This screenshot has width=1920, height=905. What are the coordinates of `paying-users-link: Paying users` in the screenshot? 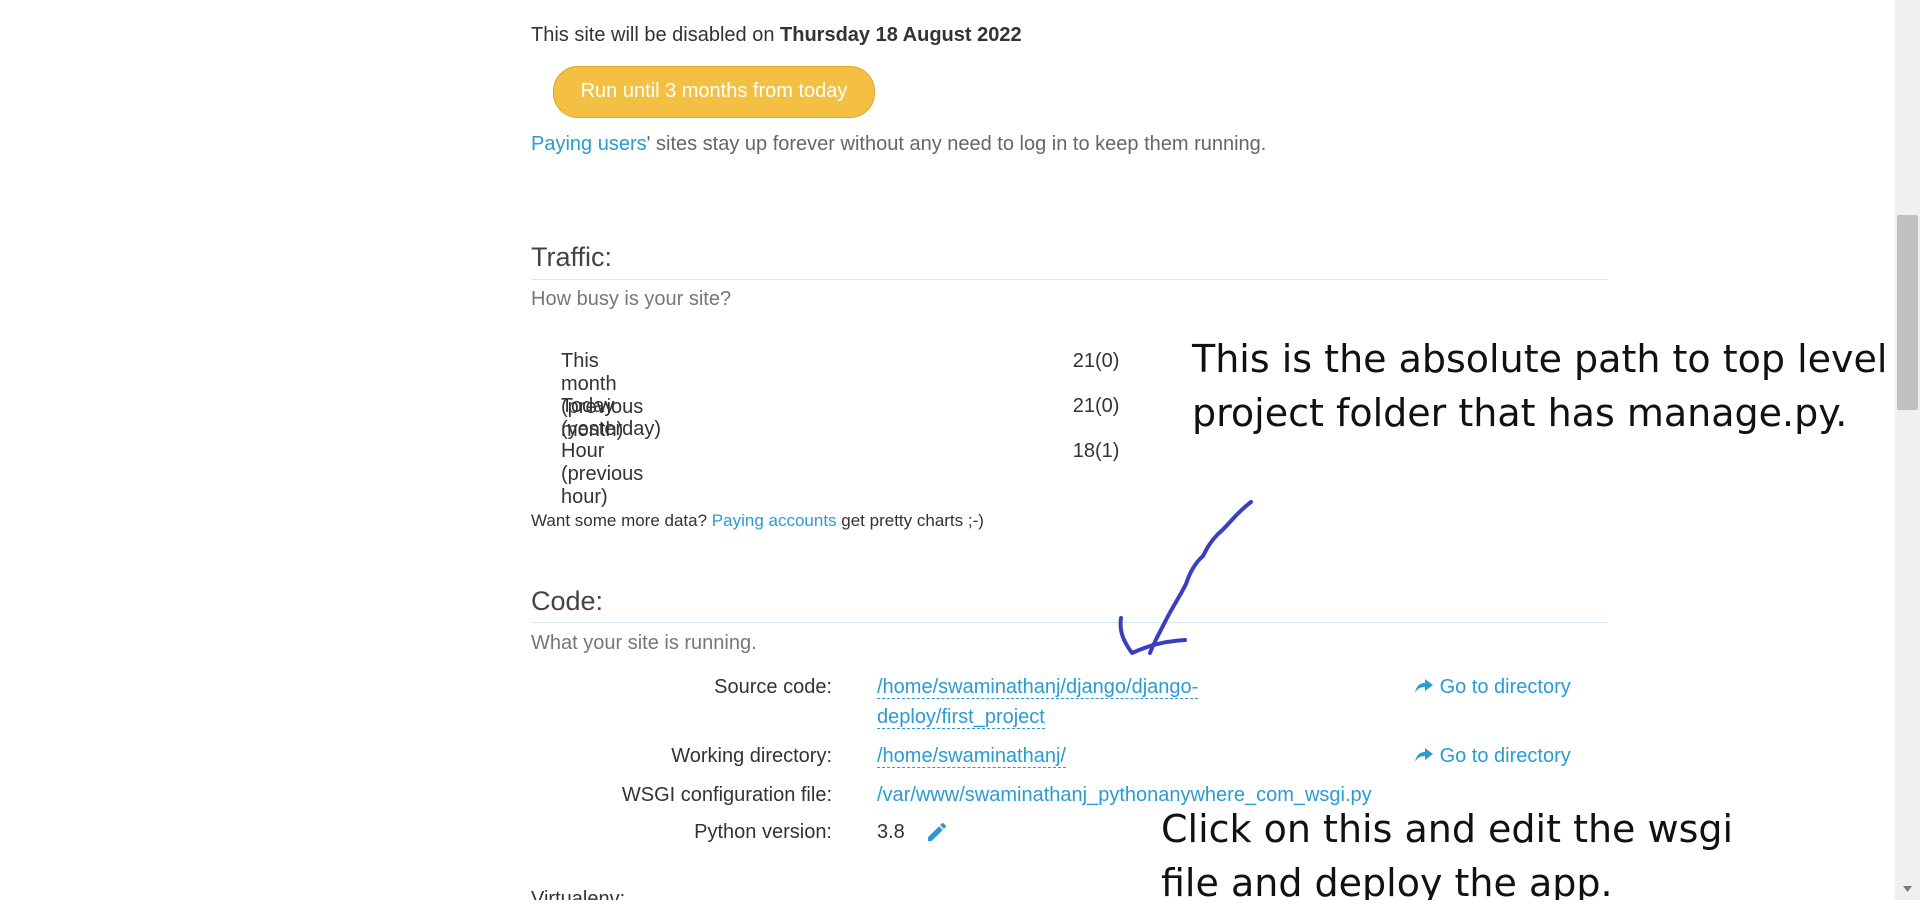 It's located at (589, 144).